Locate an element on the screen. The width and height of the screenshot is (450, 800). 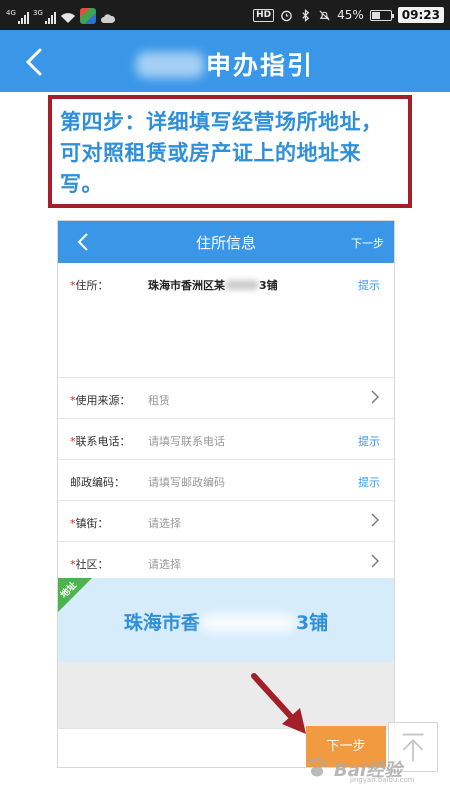
battery-icon is located at coordinates (381, 15).